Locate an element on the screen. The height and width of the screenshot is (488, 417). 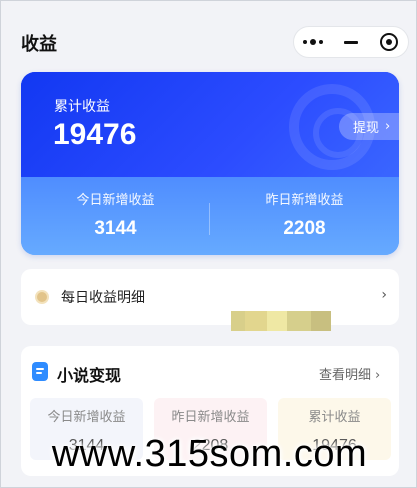
today-earnings-stat: 今日新增收益 3144 is located at coordinates (115, 214).